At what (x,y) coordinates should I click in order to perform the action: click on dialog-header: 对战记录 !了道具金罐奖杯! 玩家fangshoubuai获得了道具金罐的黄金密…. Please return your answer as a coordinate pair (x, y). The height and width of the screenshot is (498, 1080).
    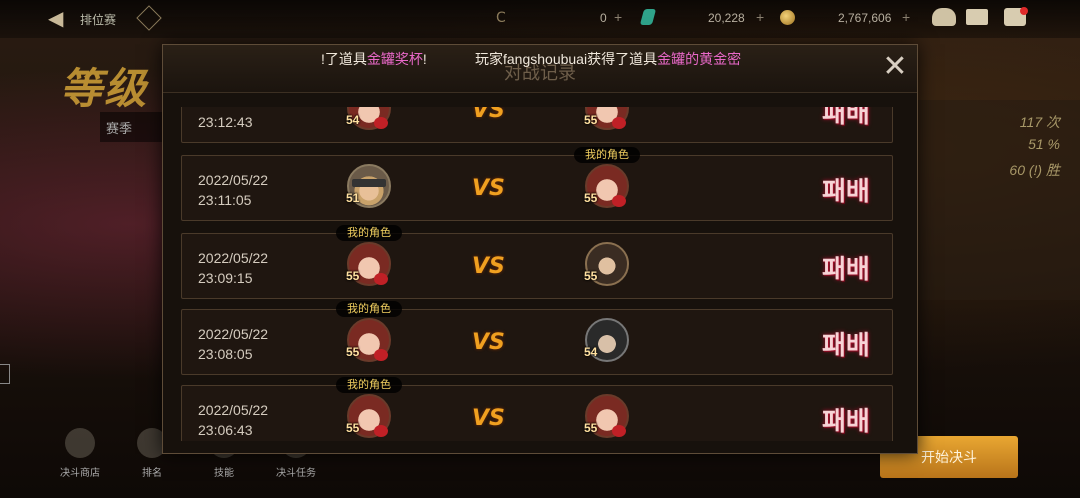
    Looking at the image, I should click on (540, 69).